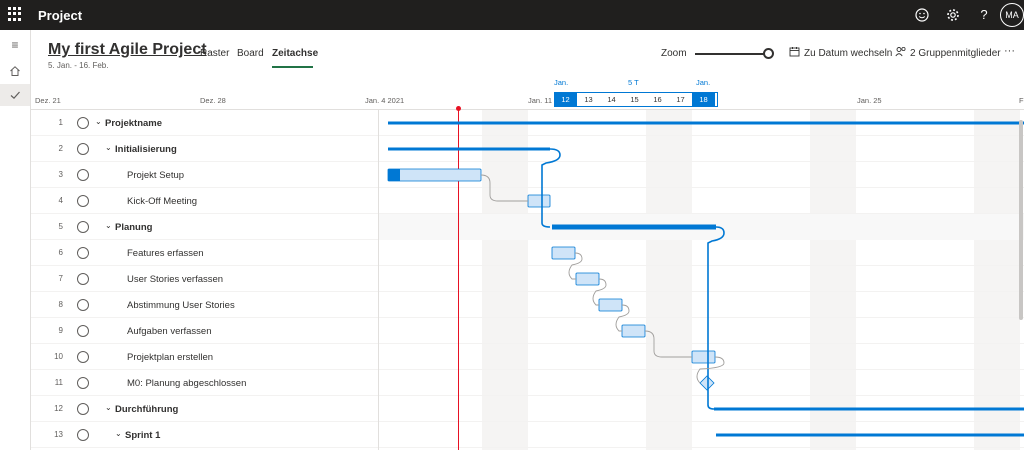  What do you see at coordinates (394, 175) in the screenshot?
I see `task-progress` at bounding box center [394, 175].